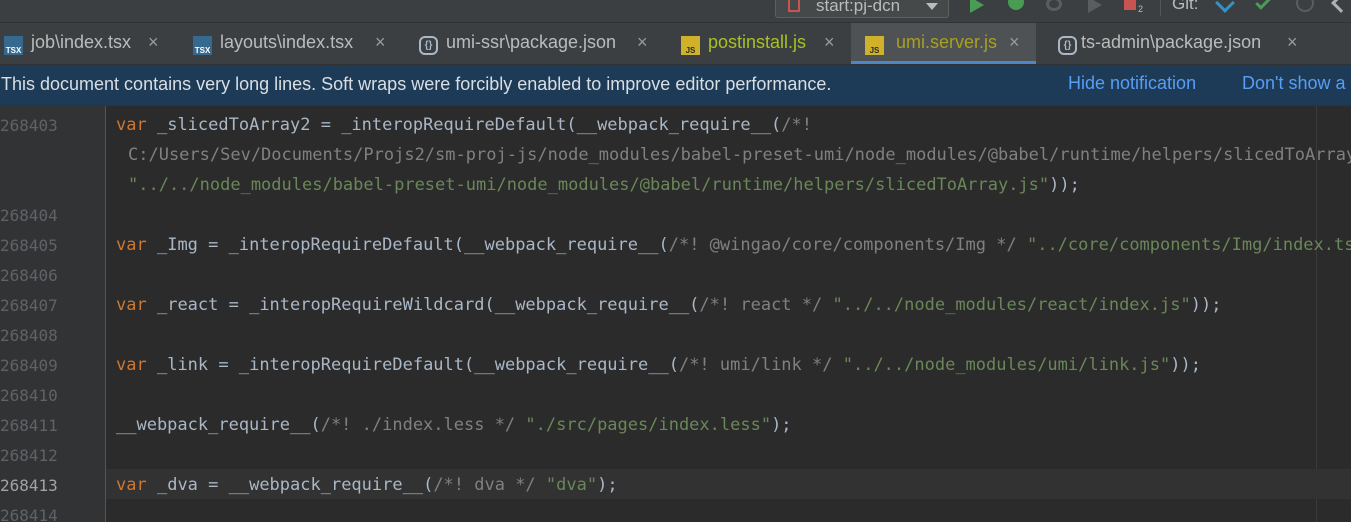 The width and height of the screenshot is (1351, 522). What do you see at coordinates (794, 6) in the screenshot?
I see `npm-config-icon` at bounding box center [794, 6].